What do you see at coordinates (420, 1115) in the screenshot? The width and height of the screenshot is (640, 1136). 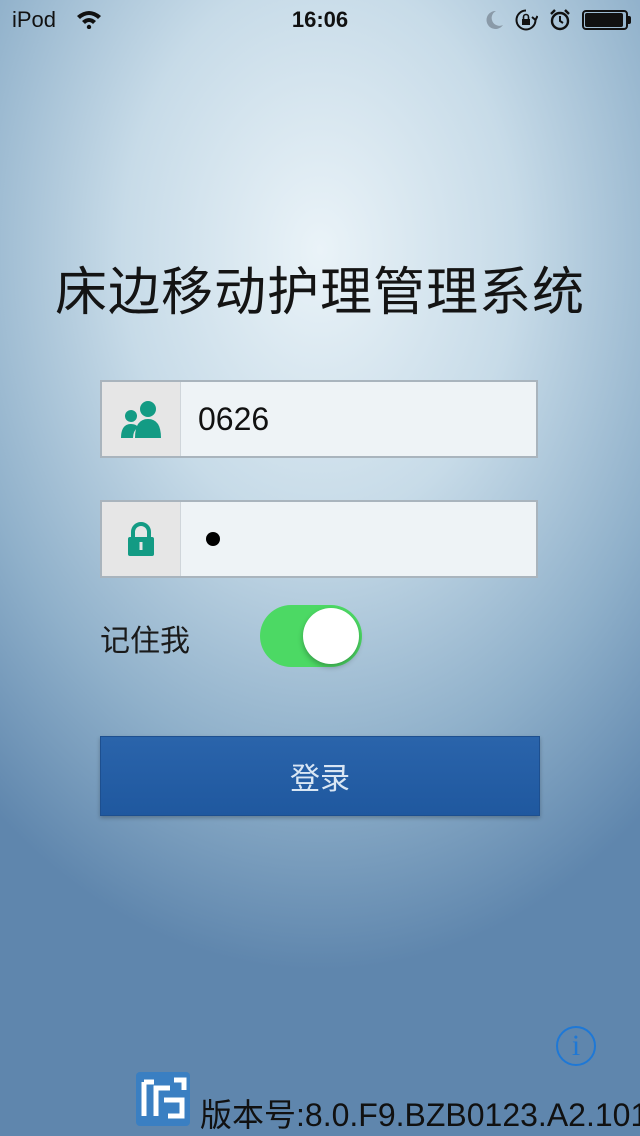 I see `version-label: 版本号:8.0.F9.BZB0123.A2.101` at bounding box center [420, 1115].